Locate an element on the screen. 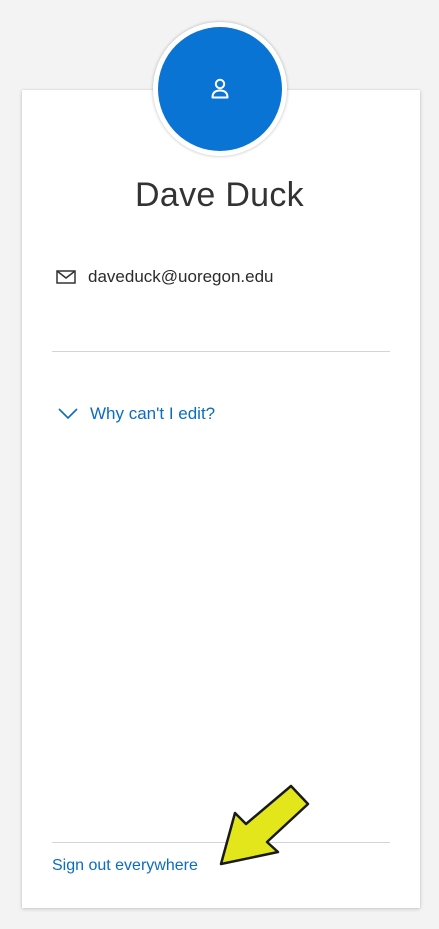 The image size is (439, 929). avatar is located at coordinates (220, 89).